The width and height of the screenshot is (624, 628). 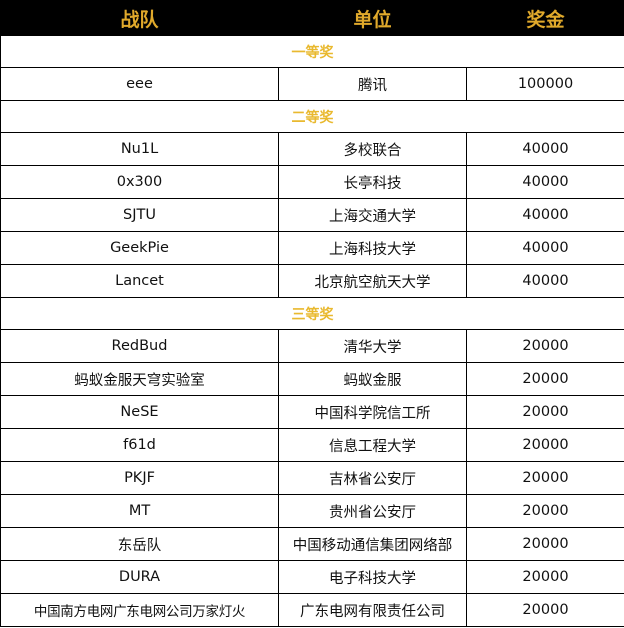 What do you see at coordinates (139, 544) in the screenshot?
I see `team-cell: 东岳队` at bounding box center [139, 544].